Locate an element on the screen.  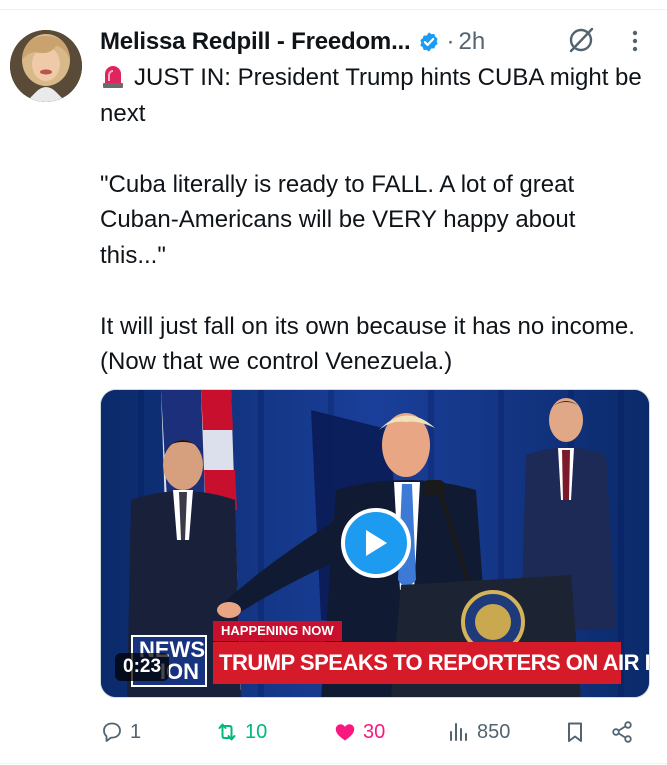
share-button is located at coordinates (622, 732).